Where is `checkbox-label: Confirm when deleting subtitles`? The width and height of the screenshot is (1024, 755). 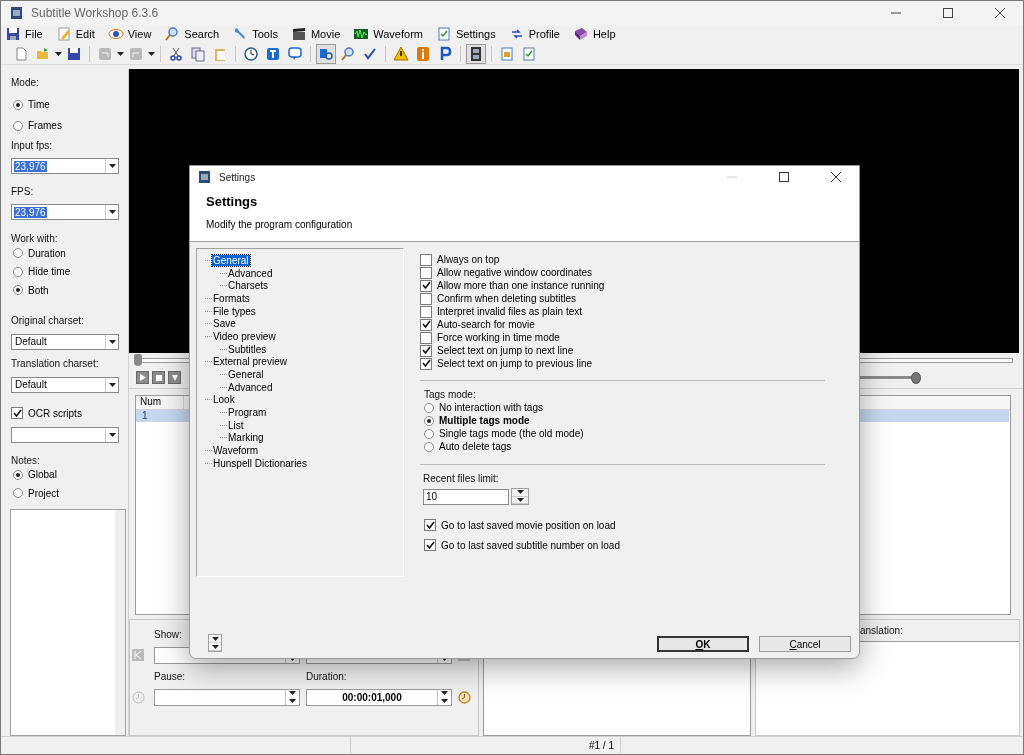 checkbox-label: Confirm when deleting subtitles is located at coordinates (506, 298).